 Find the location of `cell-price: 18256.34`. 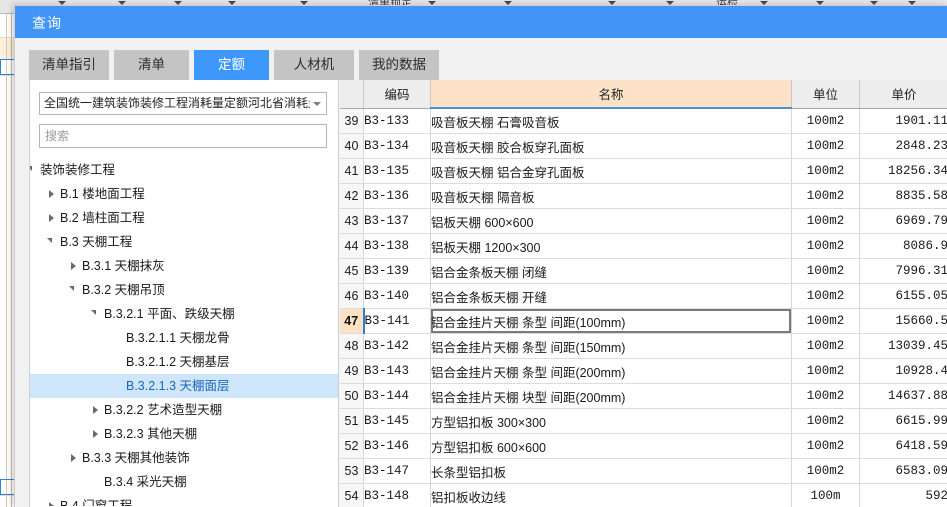

cell-price: 18256.34 is located at coordinates (903, 171).